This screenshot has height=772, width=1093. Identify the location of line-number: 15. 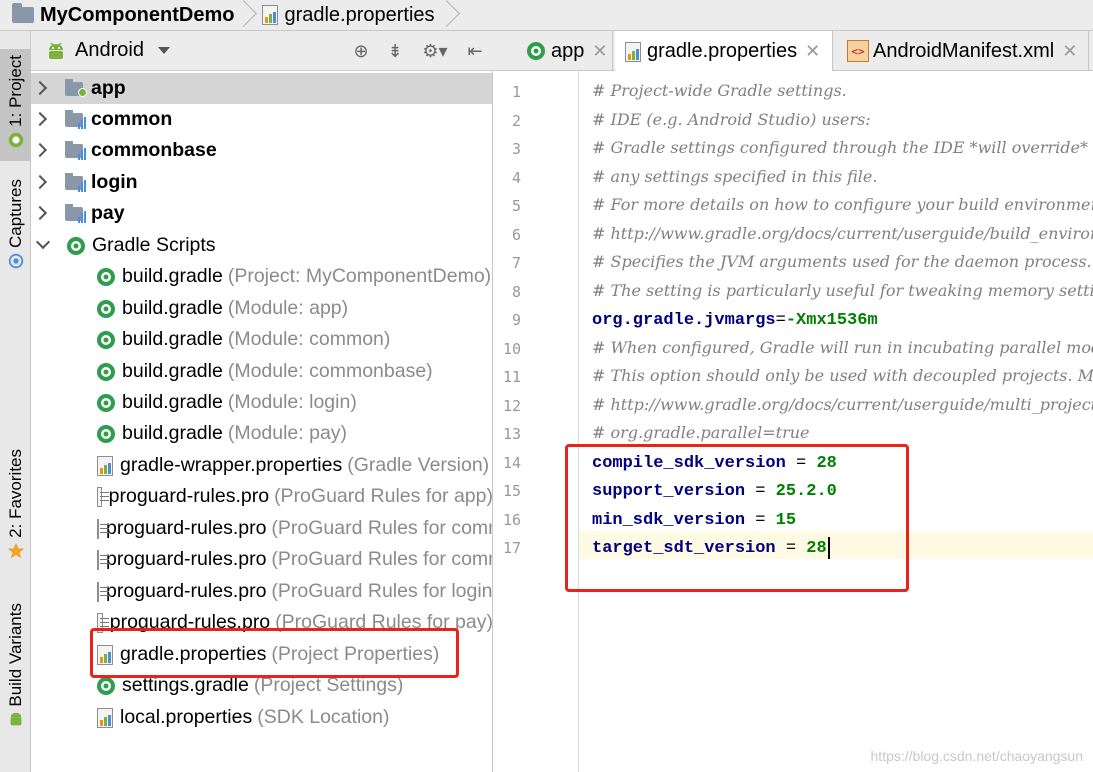
(511, 491).